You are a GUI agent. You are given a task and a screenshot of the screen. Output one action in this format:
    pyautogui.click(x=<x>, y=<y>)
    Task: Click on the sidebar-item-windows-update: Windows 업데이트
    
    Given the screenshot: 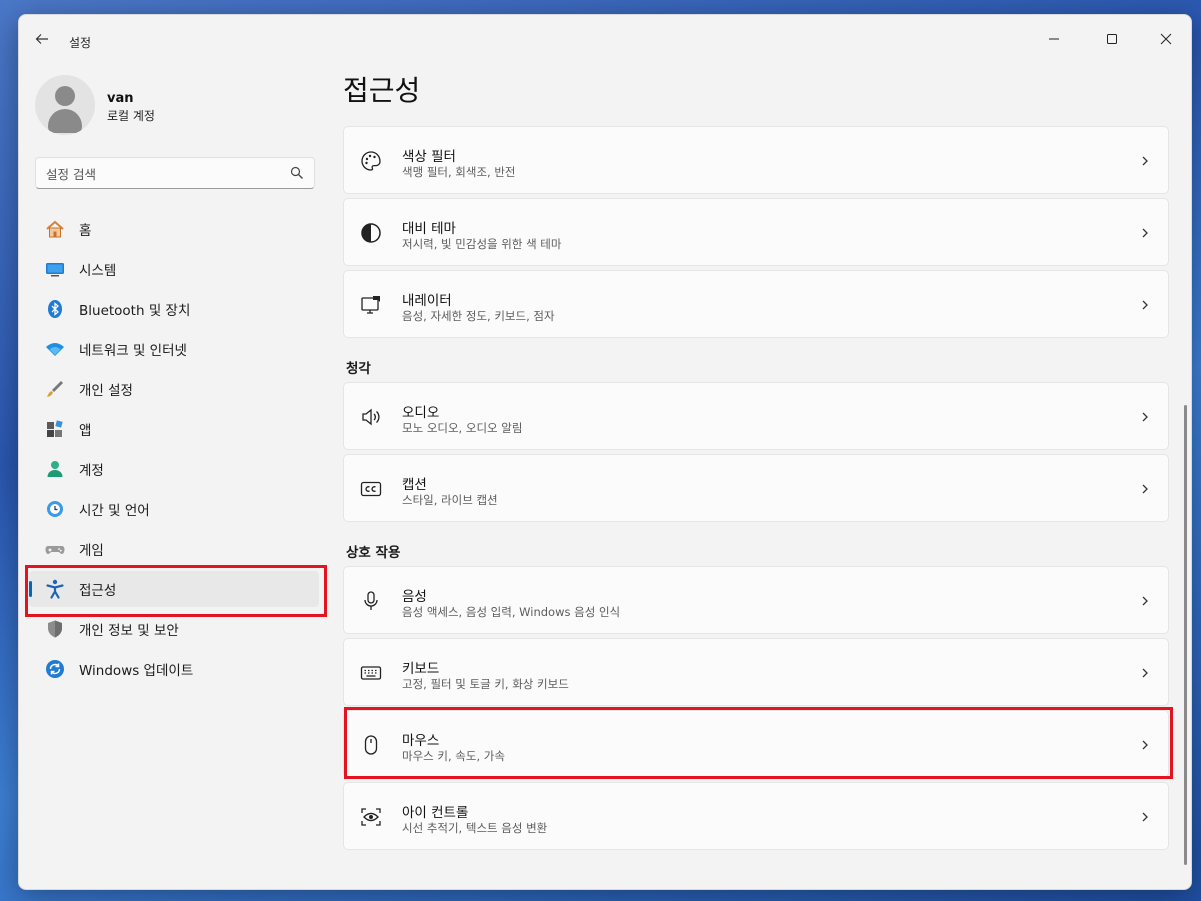 What is the action you would take?
    pyautogui.click(x=174, y=669)
    